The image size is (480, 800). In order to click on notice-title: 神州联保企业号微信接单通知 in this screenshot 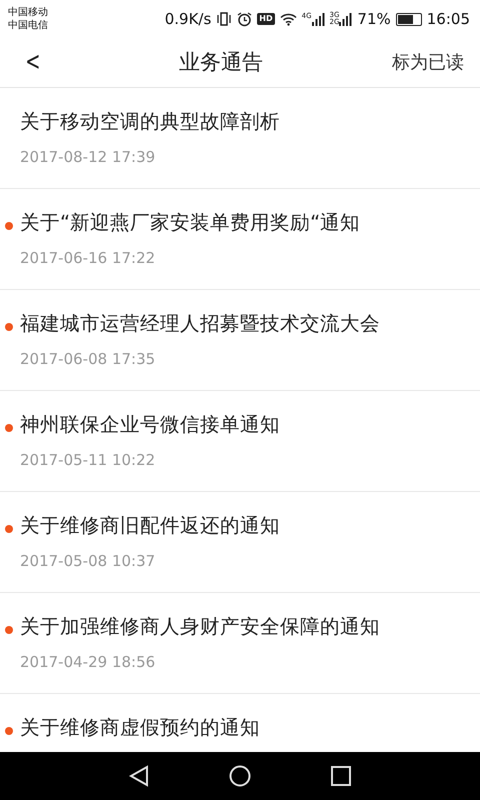, I will do `click(150, 425)`.